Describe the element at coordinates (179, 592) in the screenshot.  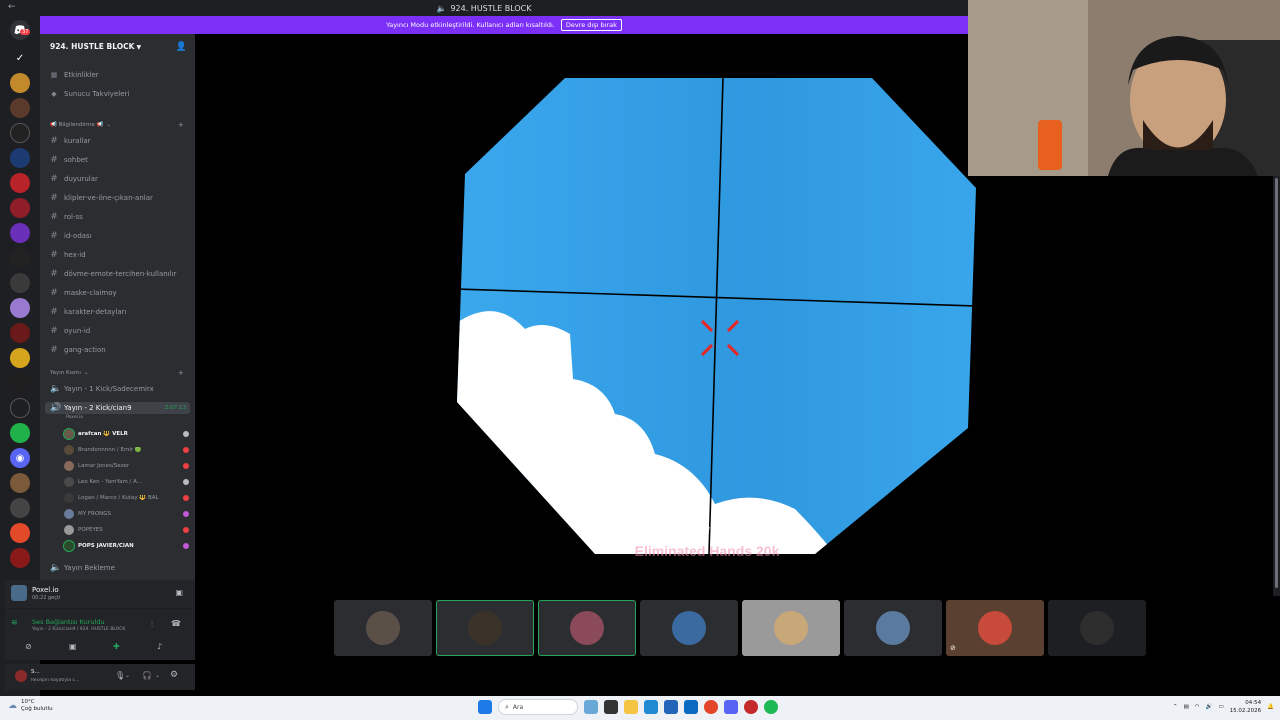
I see `activity-menu-icon: ▣` at that location.